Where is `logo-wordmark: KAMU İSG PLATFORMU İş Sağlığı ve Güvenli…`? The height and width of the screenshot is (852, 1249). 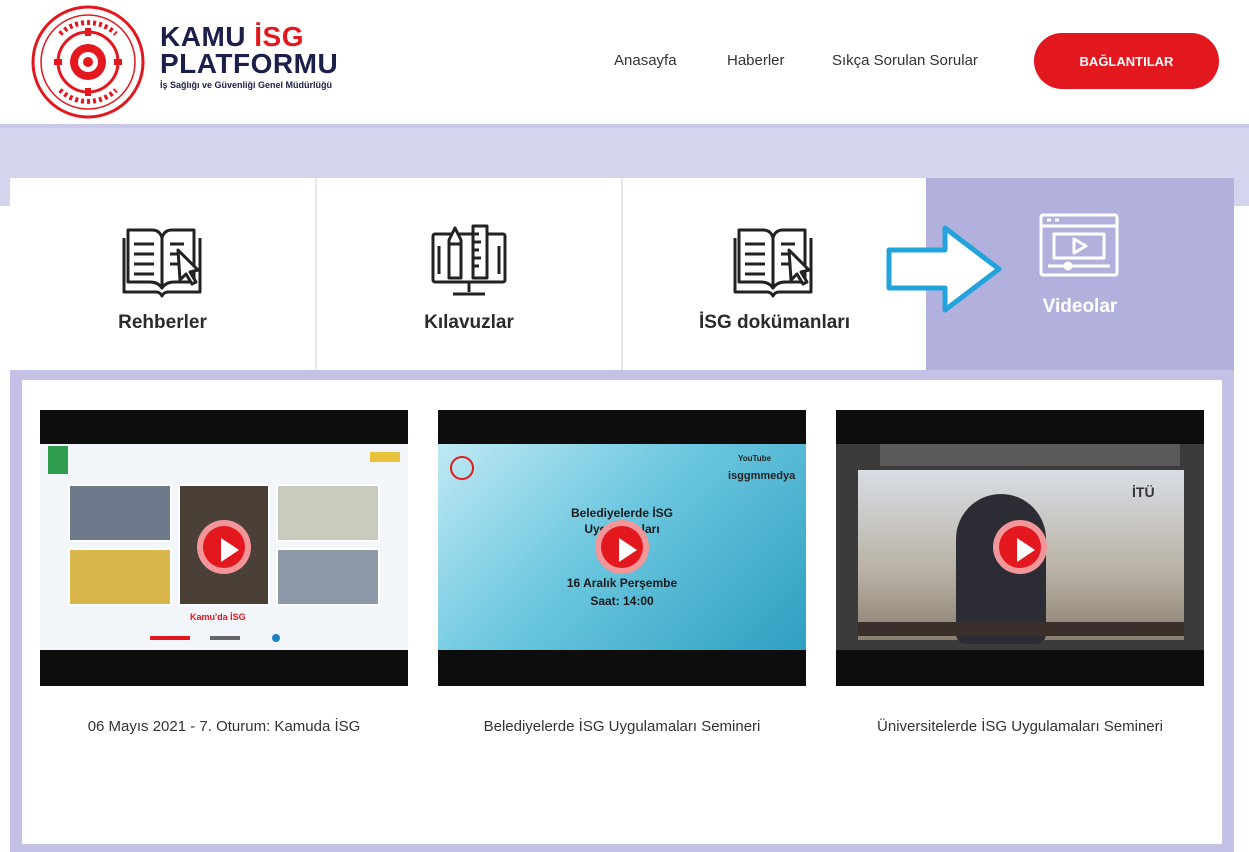
logo-wordmark: KAMU İSG PLATFORMU İş Sağlığı ve Güvenli… is located at coordinates (249, 57).